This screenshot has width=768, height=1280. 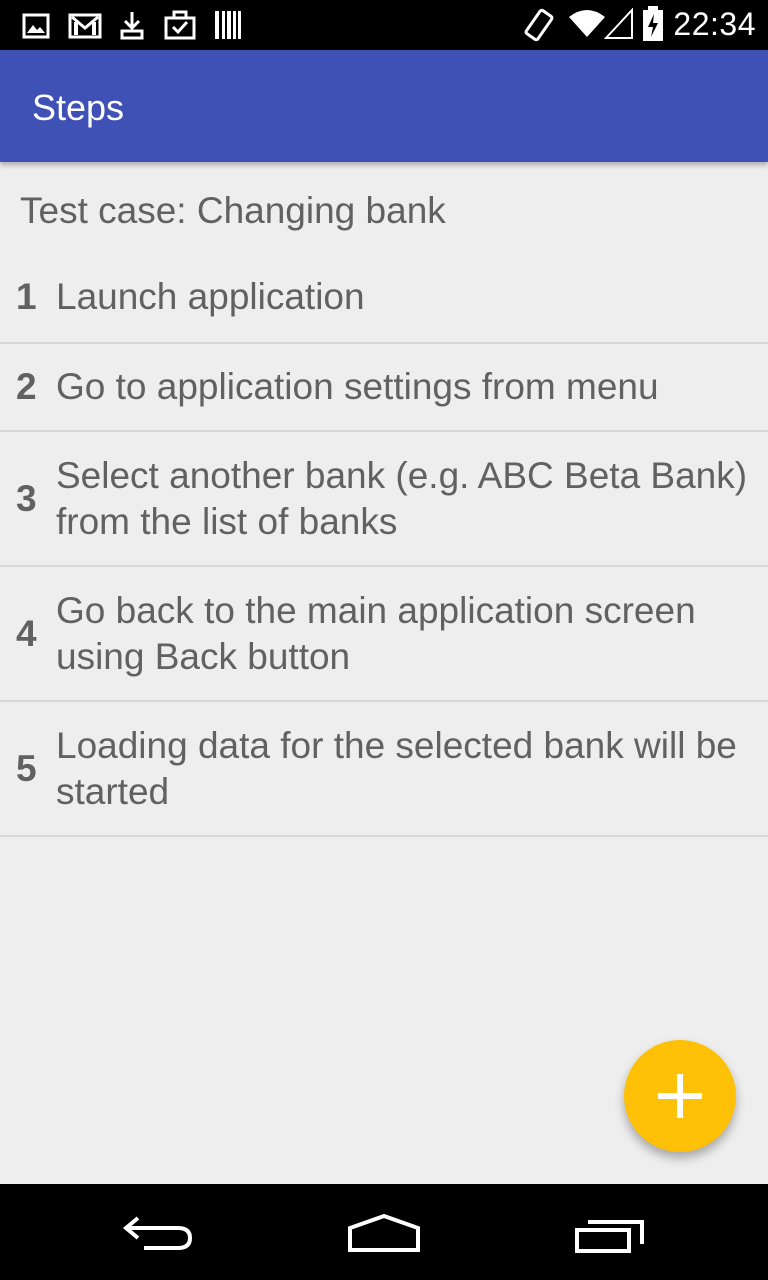 I want to click on plus-icon, so click(x=680, y=1096).